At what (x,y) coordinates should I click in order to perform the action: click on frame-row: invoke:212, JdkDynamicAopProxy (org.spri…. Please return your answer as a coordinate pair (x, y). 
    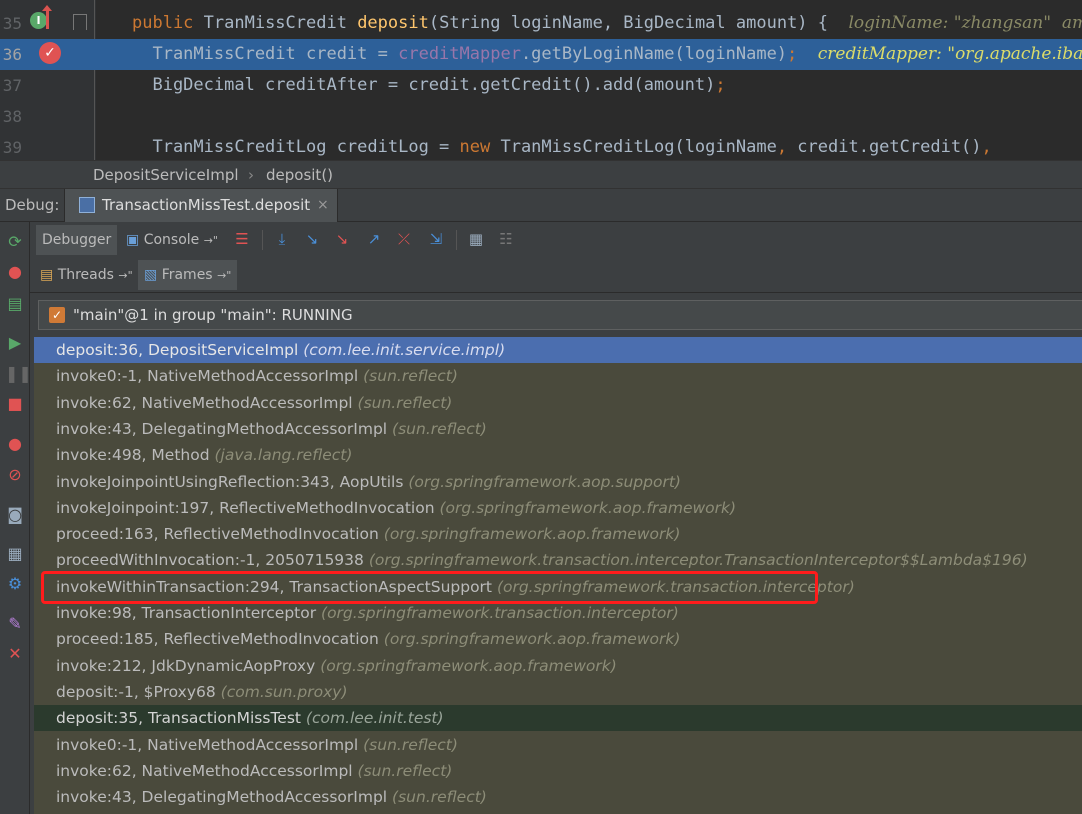
    Looking at the image, I should click on (558, 666).